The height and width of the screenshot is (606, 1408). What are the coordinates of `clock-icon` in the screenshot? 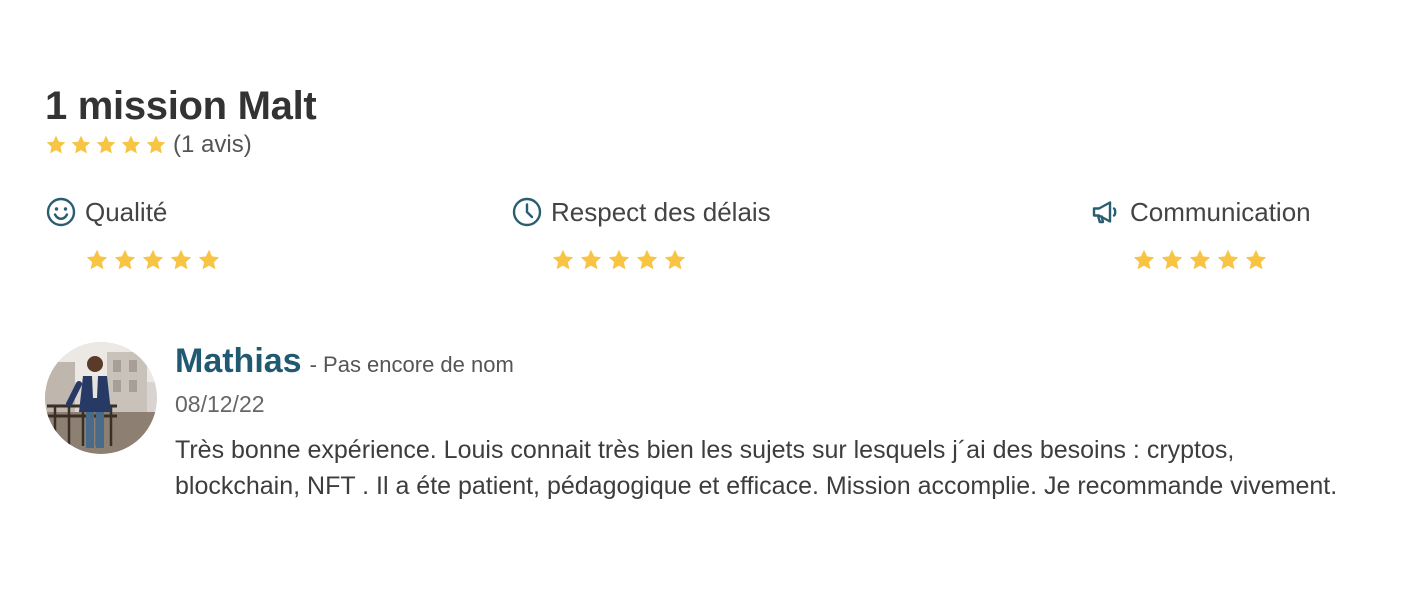 It's located at (527, 212).